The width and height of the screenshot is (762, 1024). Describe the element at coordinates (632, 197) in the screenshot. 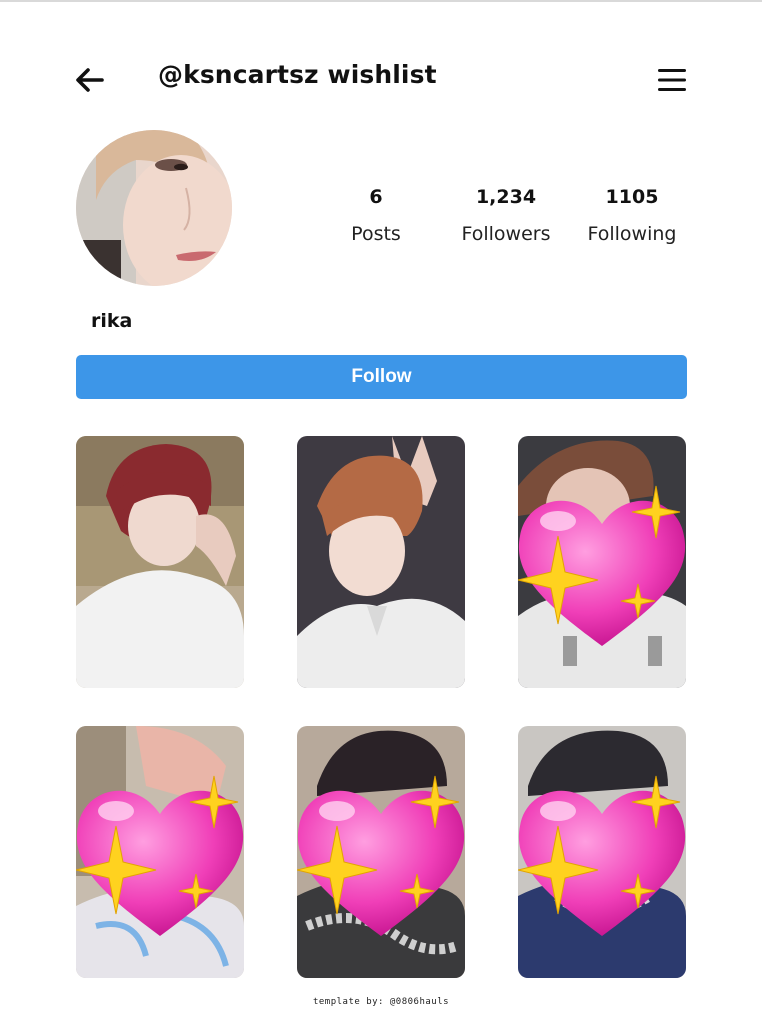

I see `stat-following-value: 1105` at that location.